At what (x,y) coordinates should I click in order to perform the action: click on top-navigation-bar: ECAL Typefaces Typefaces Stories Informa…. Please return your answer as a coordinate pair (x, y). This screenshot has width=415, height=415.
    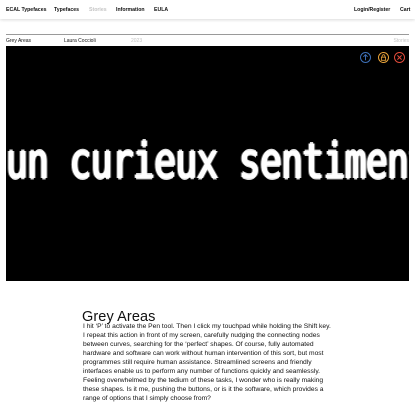
    Looking at the image, I should click on (207, 9).